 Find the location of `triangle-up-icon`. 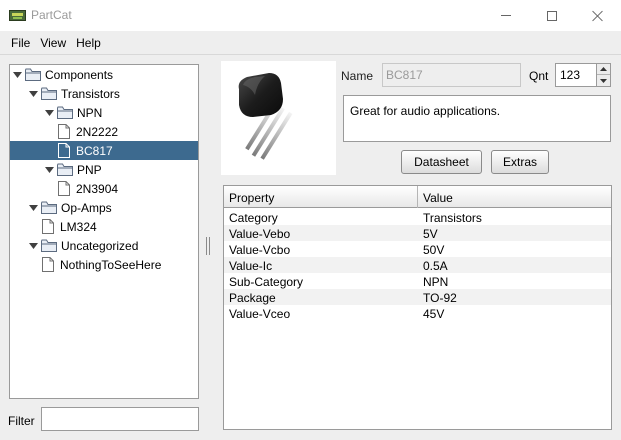

triangle-up-icon is located at coordinates (603, 69).